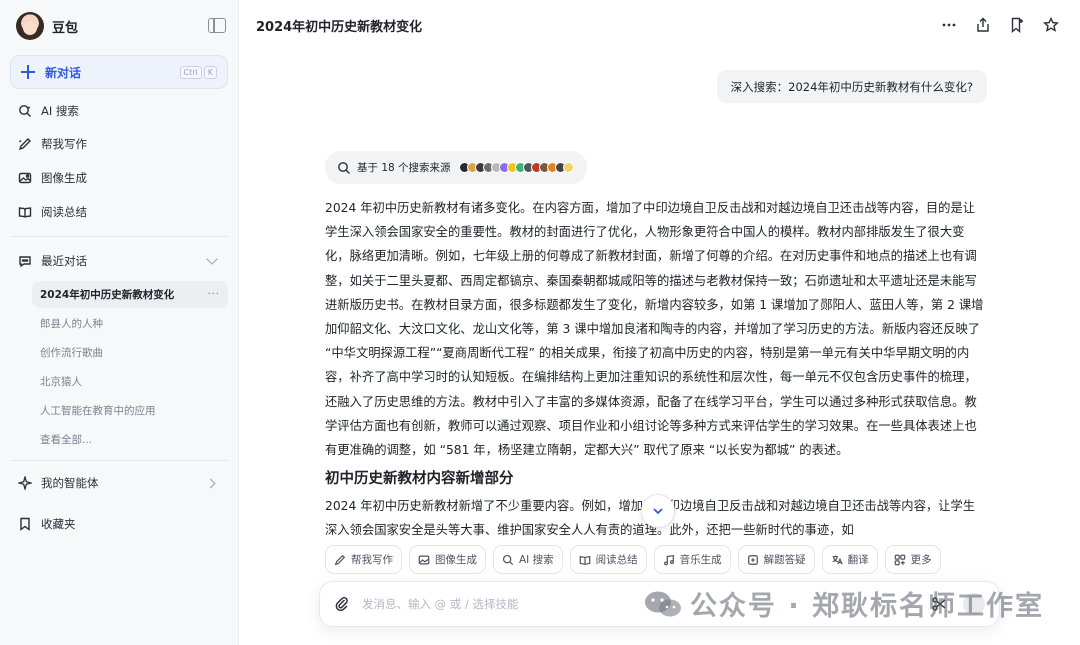 This screenshot has height=645, width=1080. Describe the element at coordinates (119, 111) in the screenshot. I see `sidebar-item-ai-search: AI 搜索` at that location.